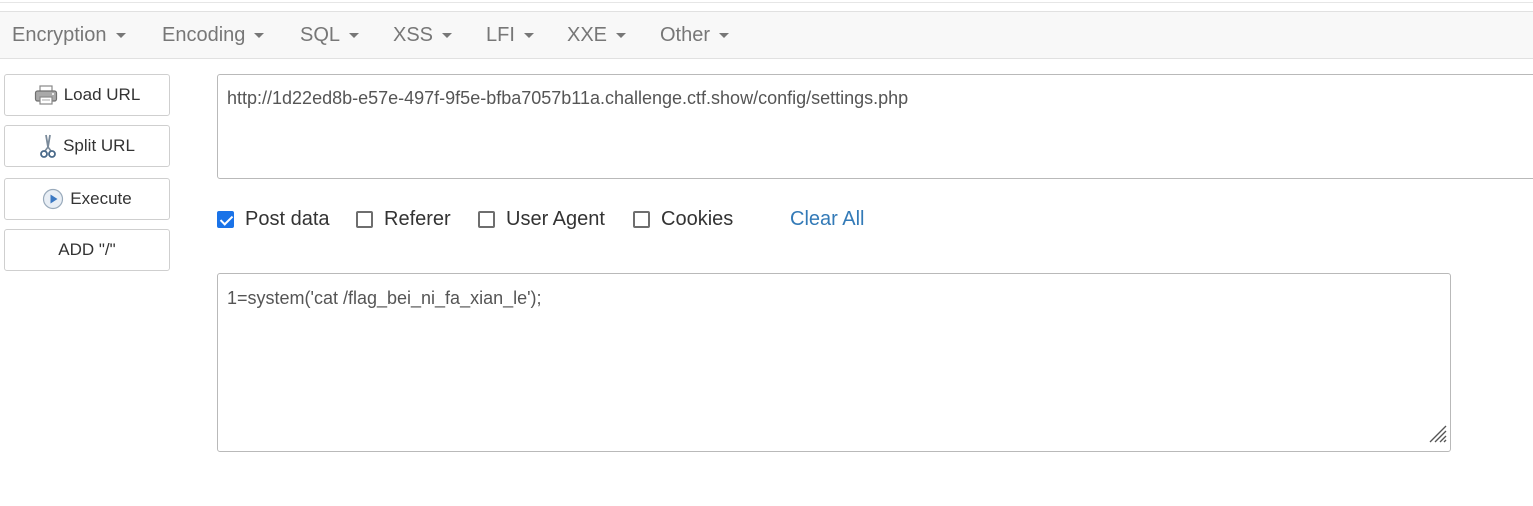 The height and width of the screenshot is (506, 1533). I want to click on post-data-checkbox: Post data, so click(273, 219).